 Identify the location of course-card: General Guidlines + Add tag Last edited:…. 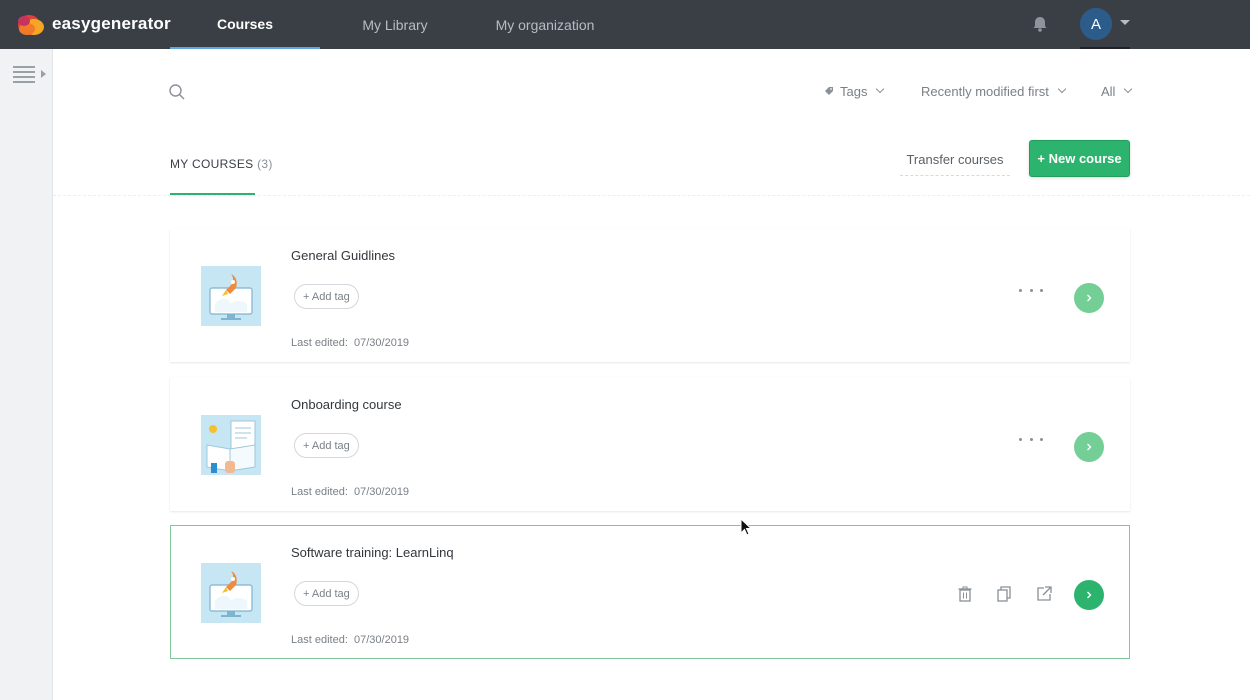
(650, 295).